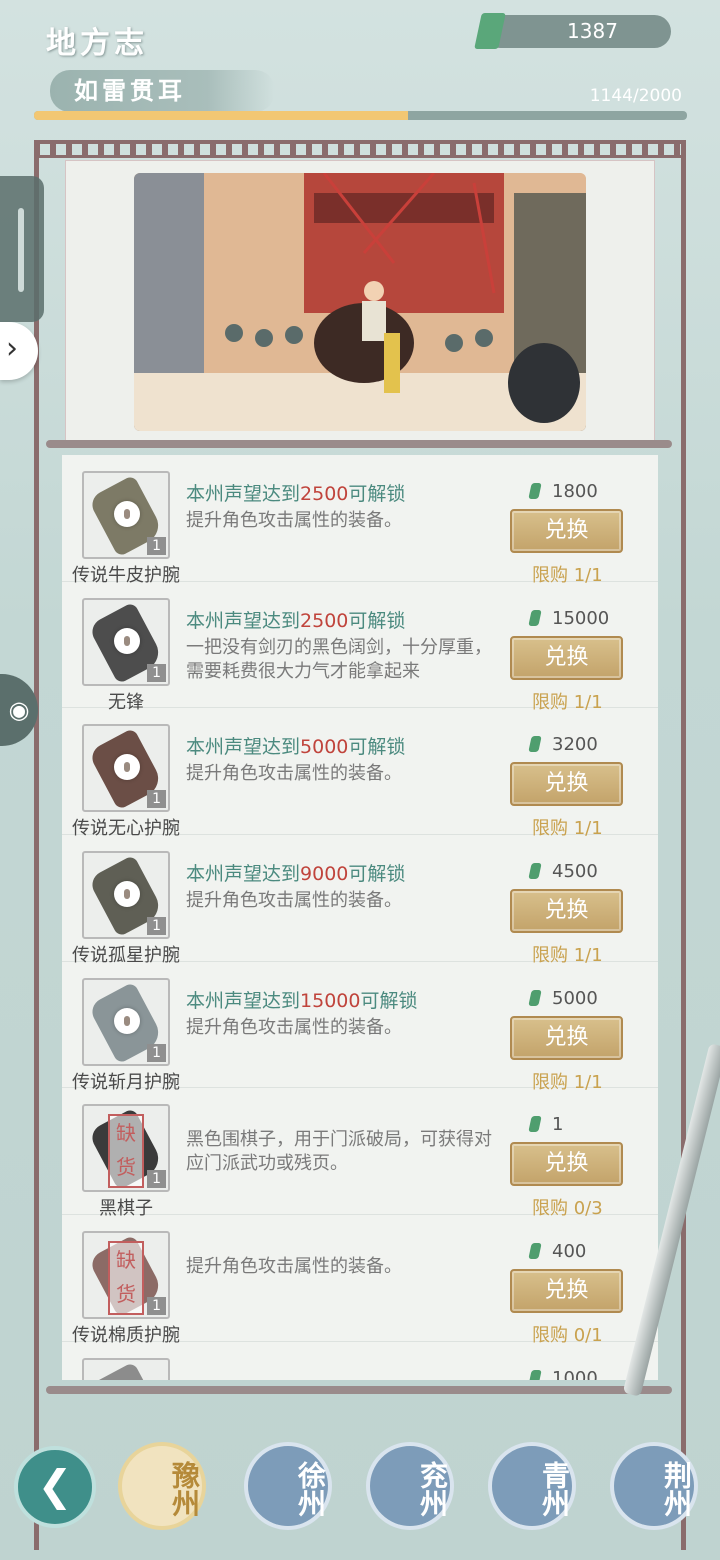  I want to click on item-price-value: 1800, so click(575, 491).